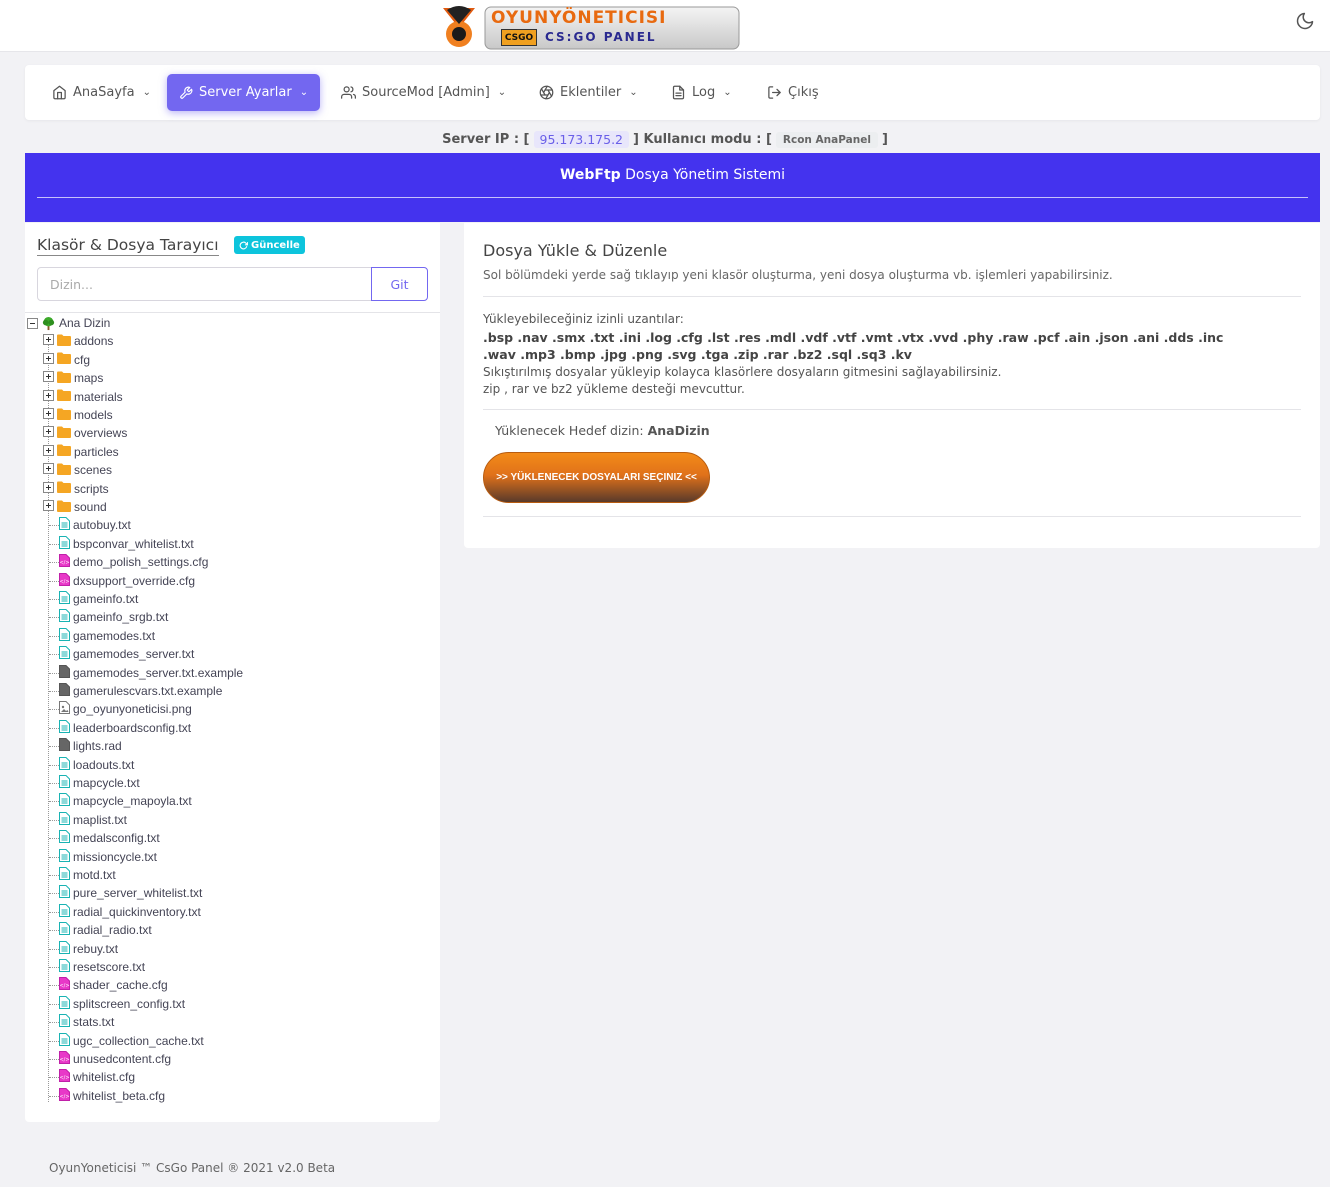 This screenshot has height=1187, width=1330. Describe the element at coordinates (87, 875) in the screenshot. I see `tree-file: motd.txt` at that location.